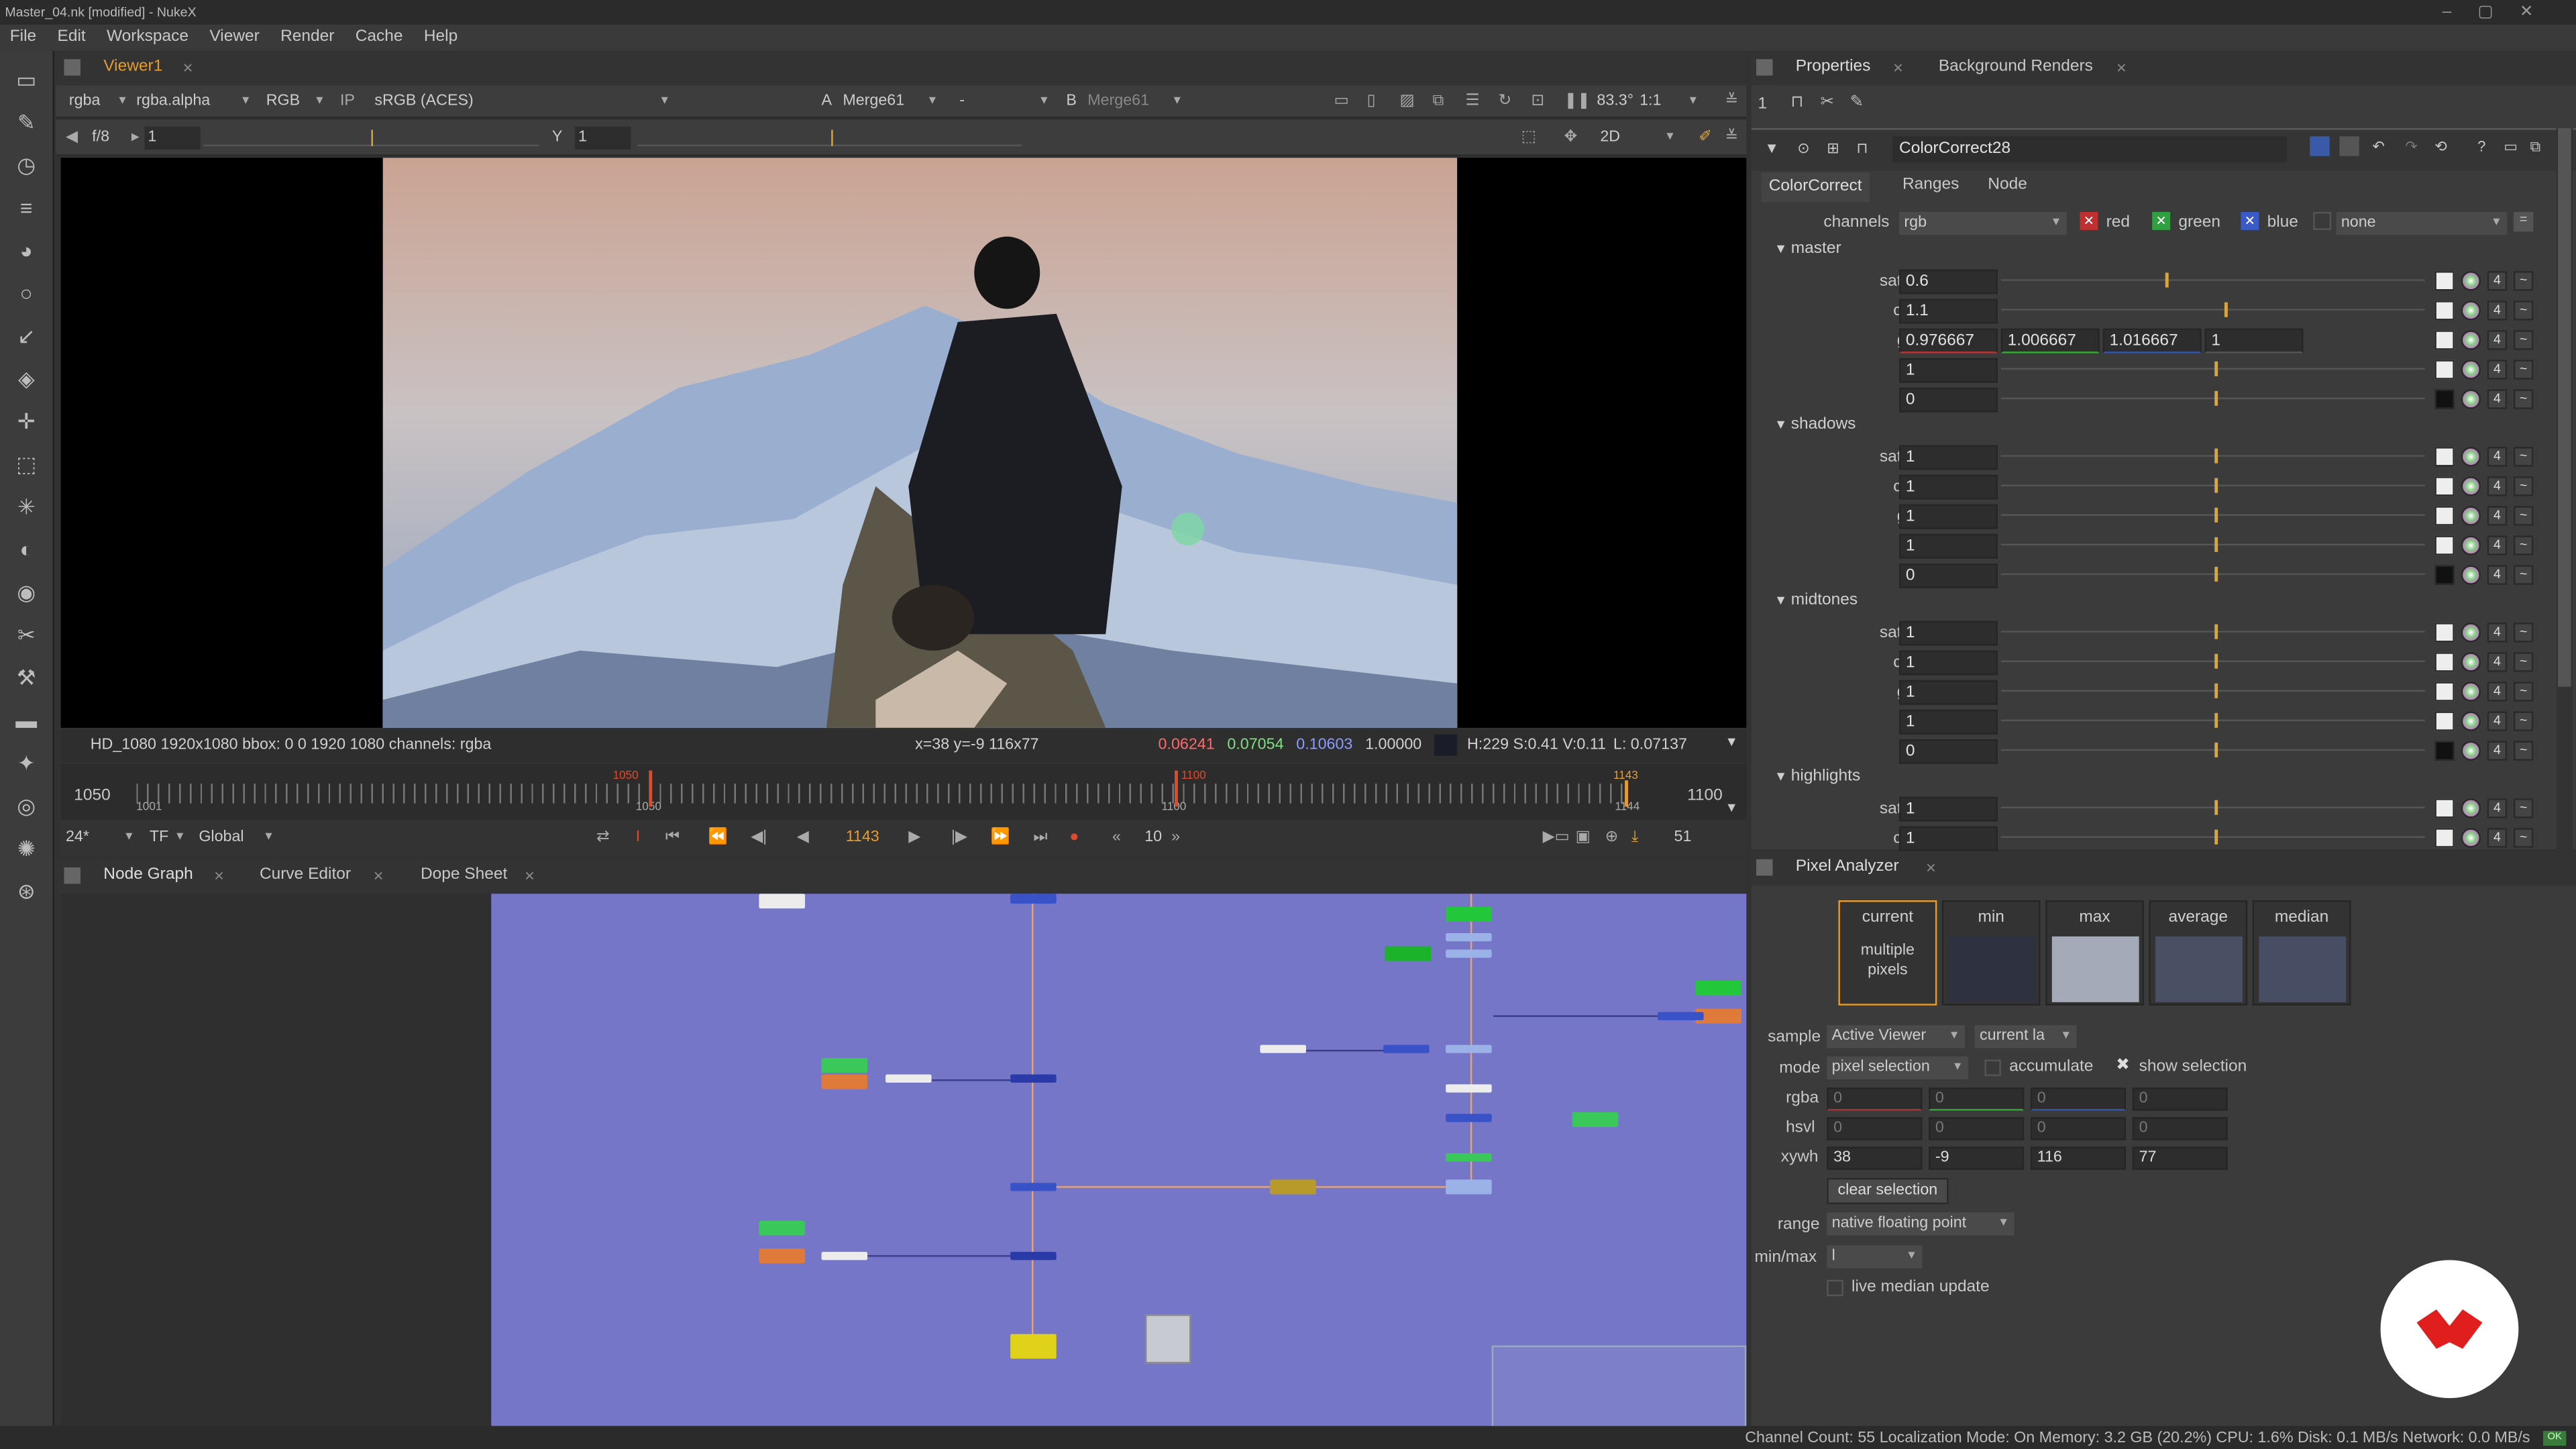  What do you see at coordinates (26, 507) in the screenshot?
I see `particles-icon: ✳` at bounding box center [26, 507].